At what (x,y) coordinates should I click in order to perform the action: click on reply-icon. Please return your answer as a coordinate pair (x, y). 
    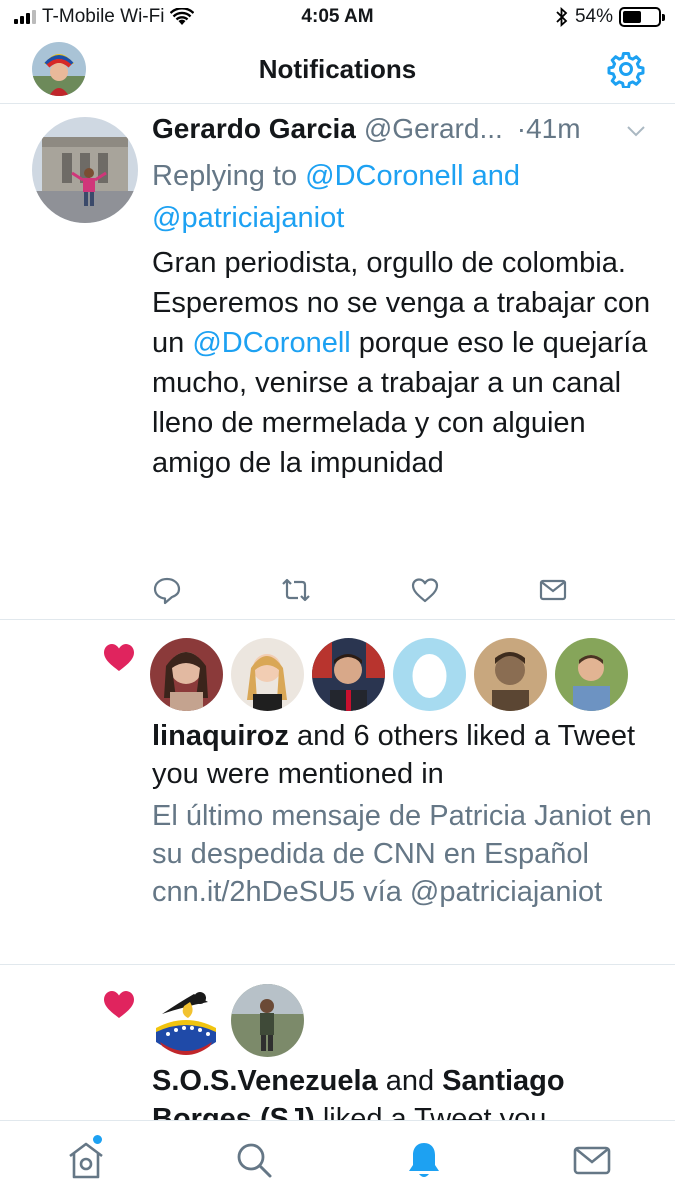
    Looking at the image, I should click on (167, 590).